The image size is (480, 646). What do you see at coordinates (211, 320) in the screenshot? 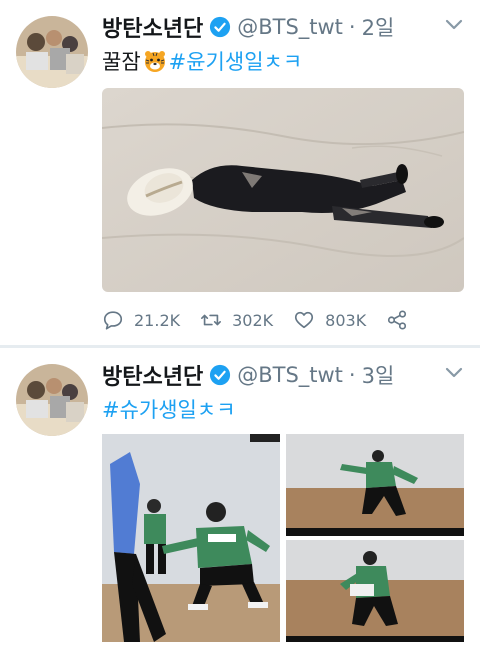
I see `retweet-icon` at bounding box center [211, 320].